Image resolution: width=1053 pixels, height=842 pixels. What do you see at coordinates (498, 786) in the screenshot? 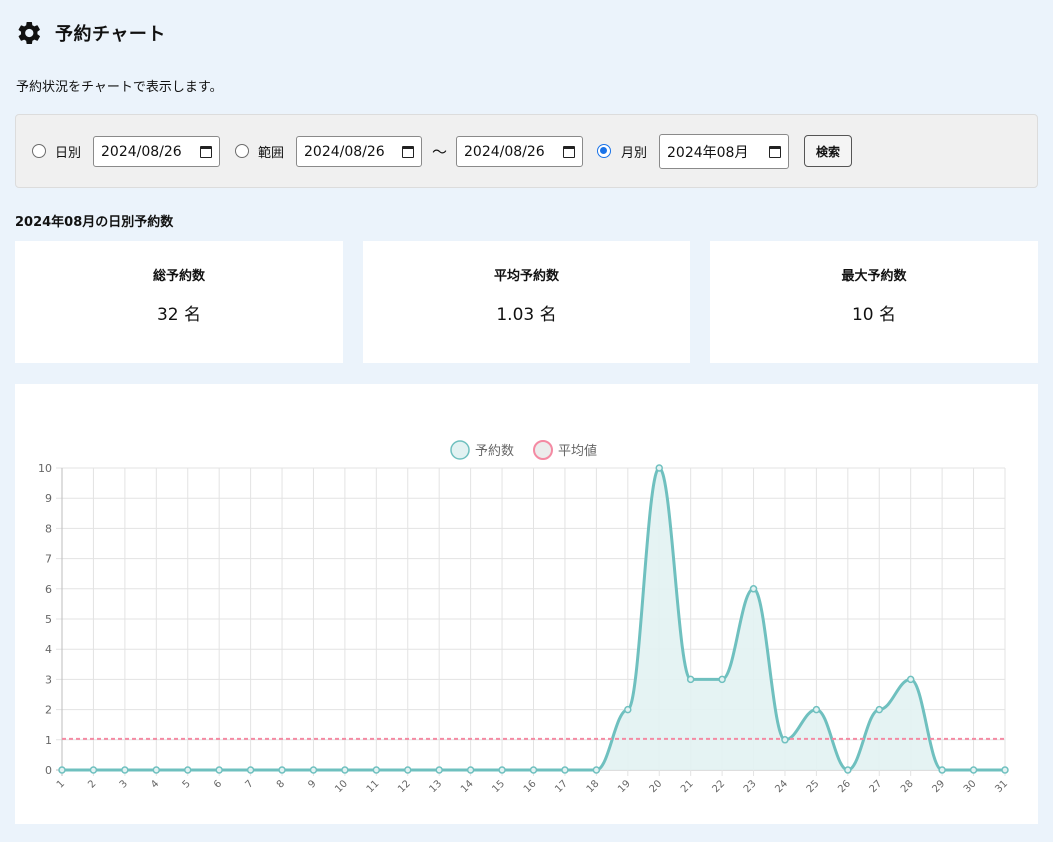
I see `x-tick-label: 15` at bounding box center [498, 786].